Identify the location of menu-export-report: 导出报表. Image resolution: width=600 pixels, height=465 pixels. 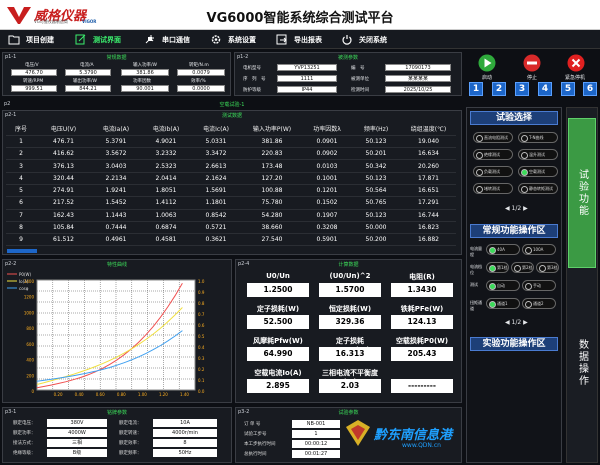
(299, 39).